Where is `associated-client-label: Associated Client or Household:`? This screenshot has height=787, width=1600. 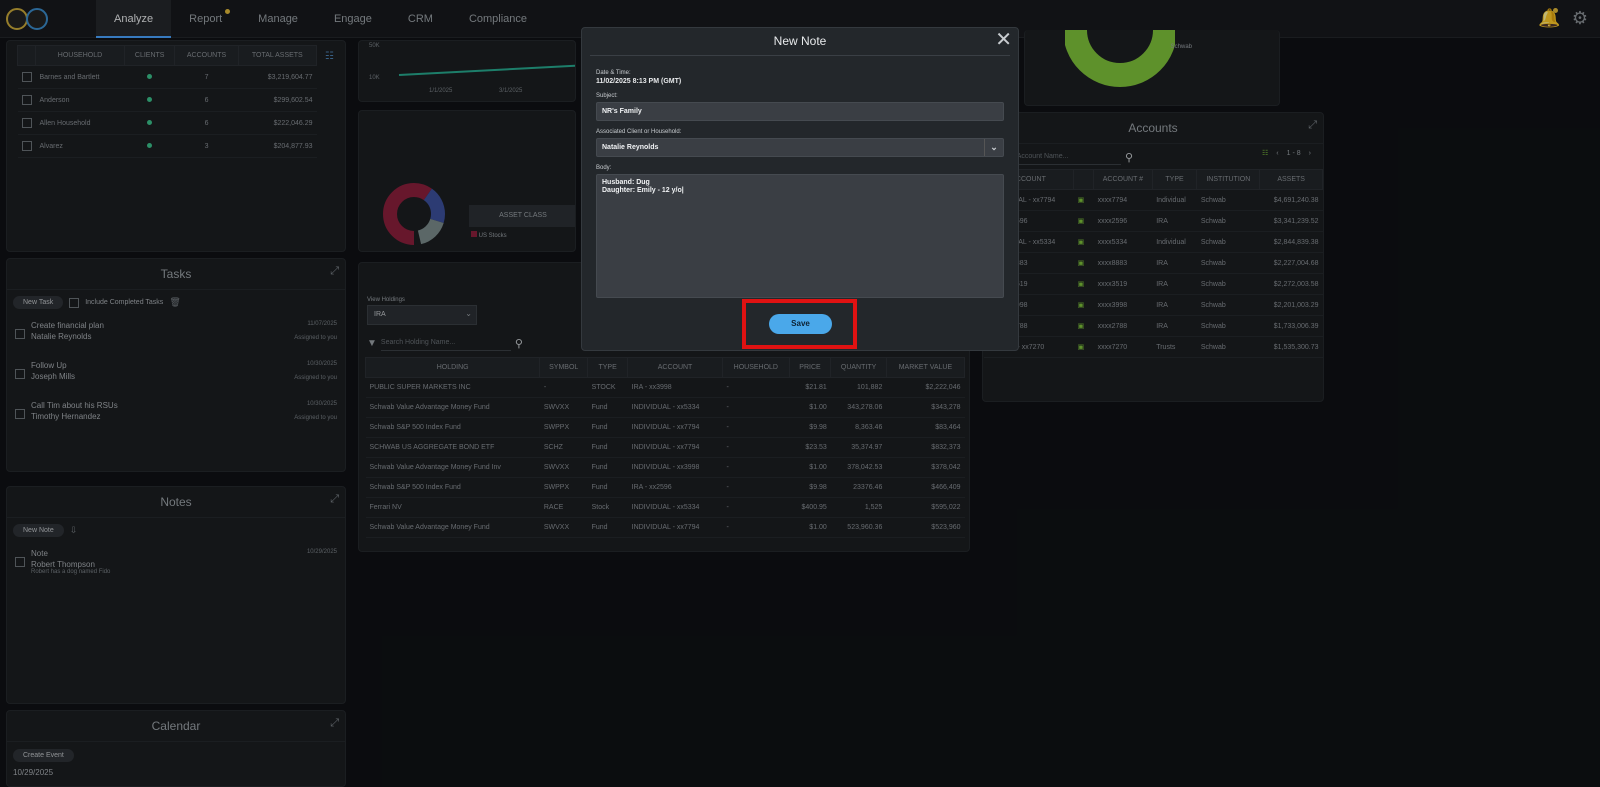
associated-client-label: Associated Client or Household: is located at coordinates (639, 132).